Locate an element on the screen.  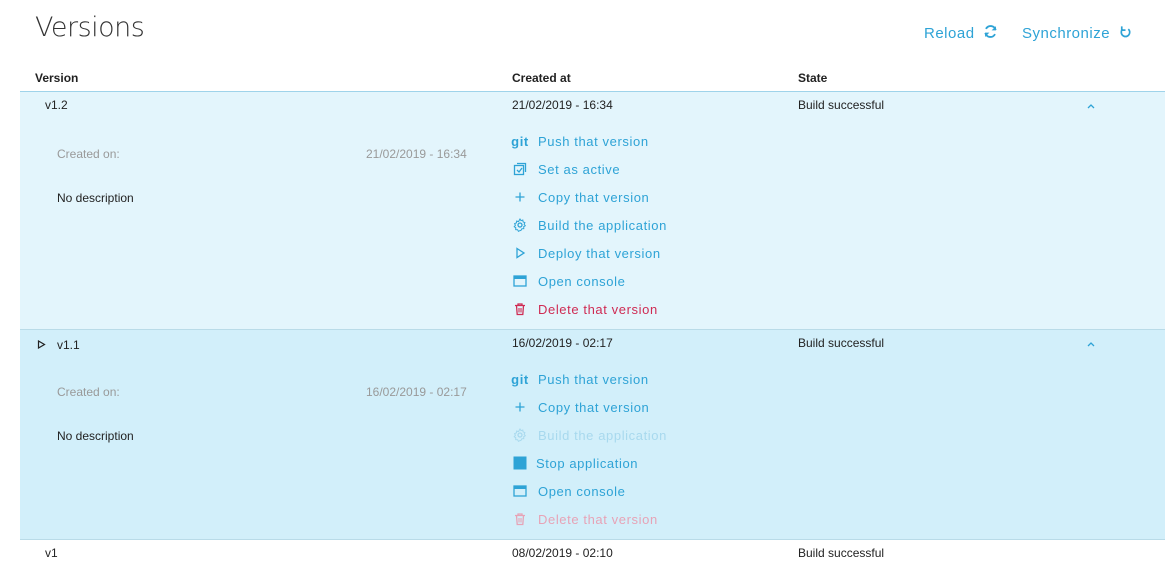
deploy-version-button: Deploy that version is located at coordinates (586, 253).